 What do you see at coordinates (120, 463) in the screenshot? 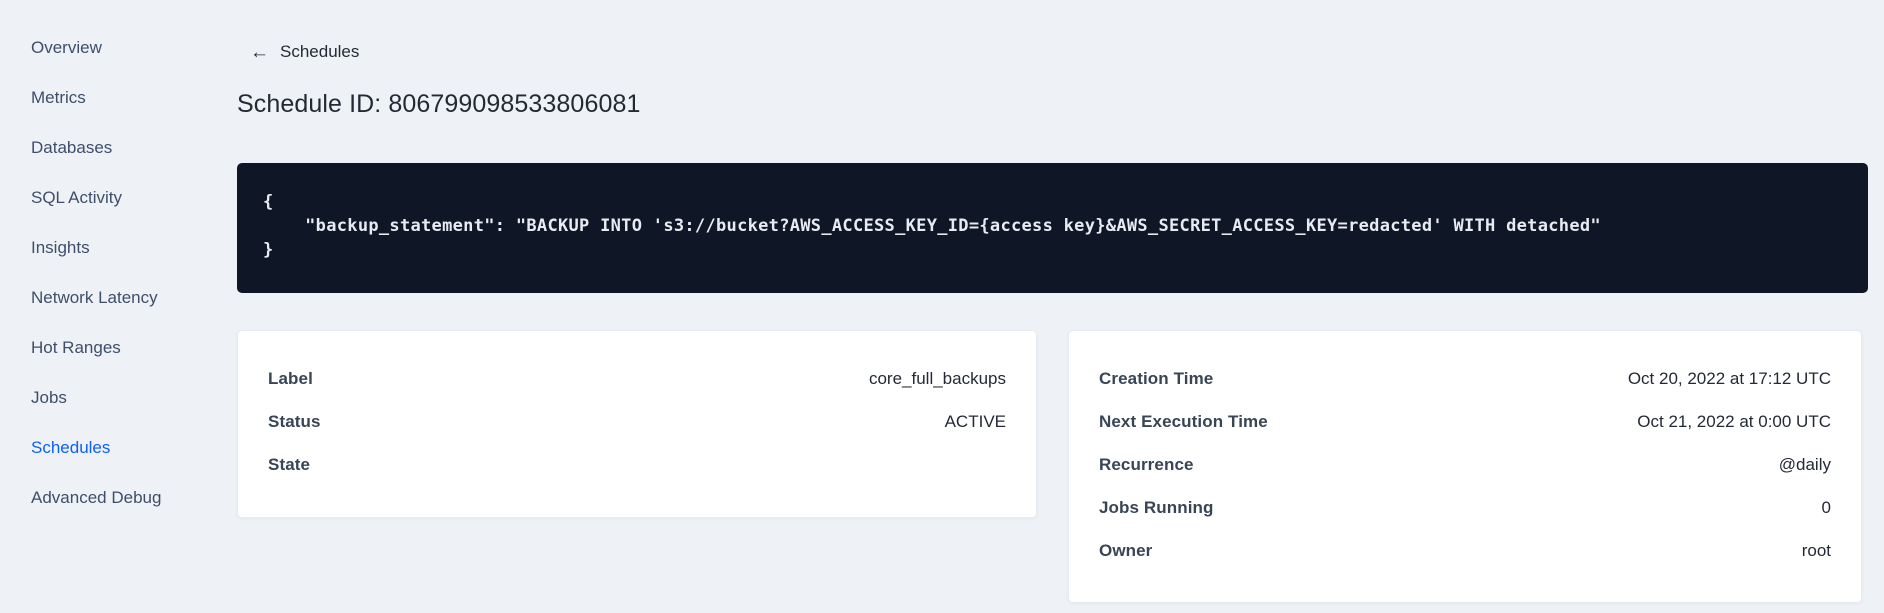
I see `sidebar-item-schedules: Schedules` at bounding box center [120, 463].